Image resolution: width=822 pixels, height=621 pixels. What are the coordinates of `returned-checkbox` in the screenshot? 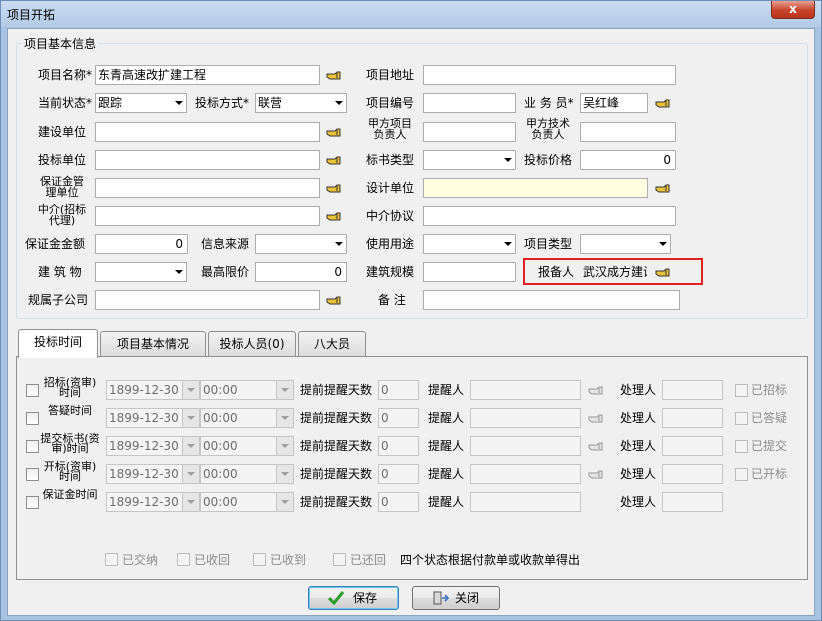 It's located at (339, 559).